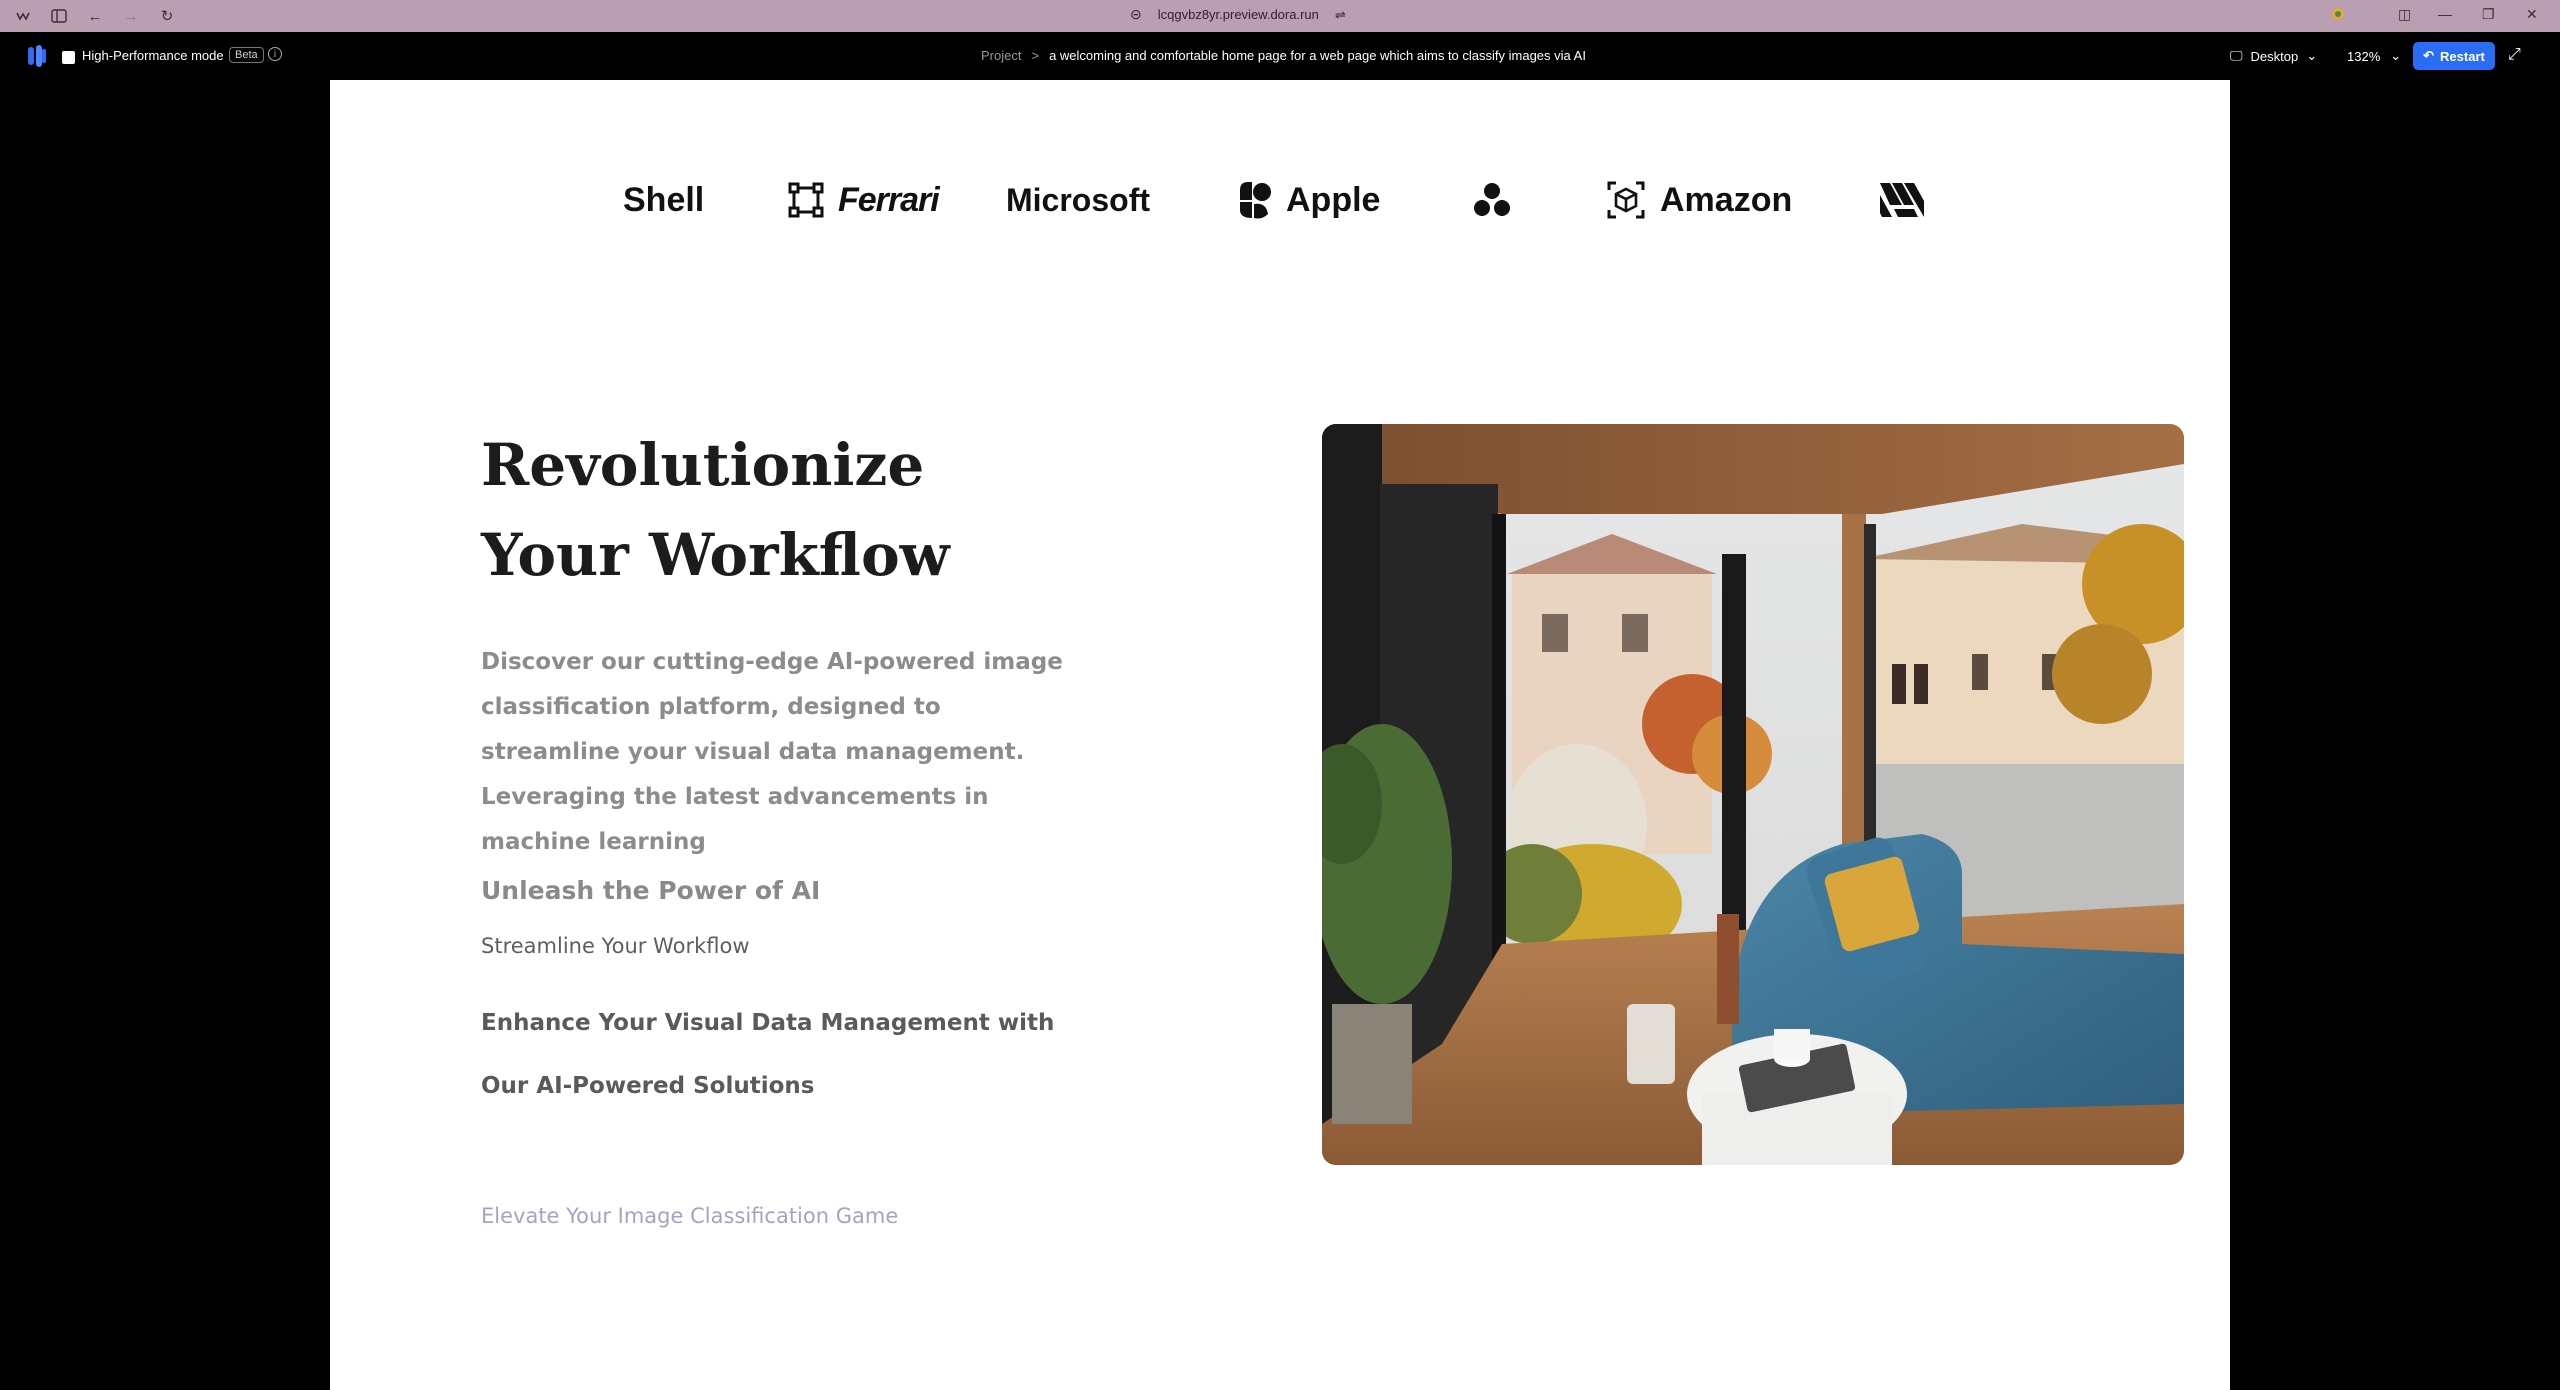 This screenshot has height=1390, width=2560. I want to click on breadcrumb-project: Project, so click(1001, 55).